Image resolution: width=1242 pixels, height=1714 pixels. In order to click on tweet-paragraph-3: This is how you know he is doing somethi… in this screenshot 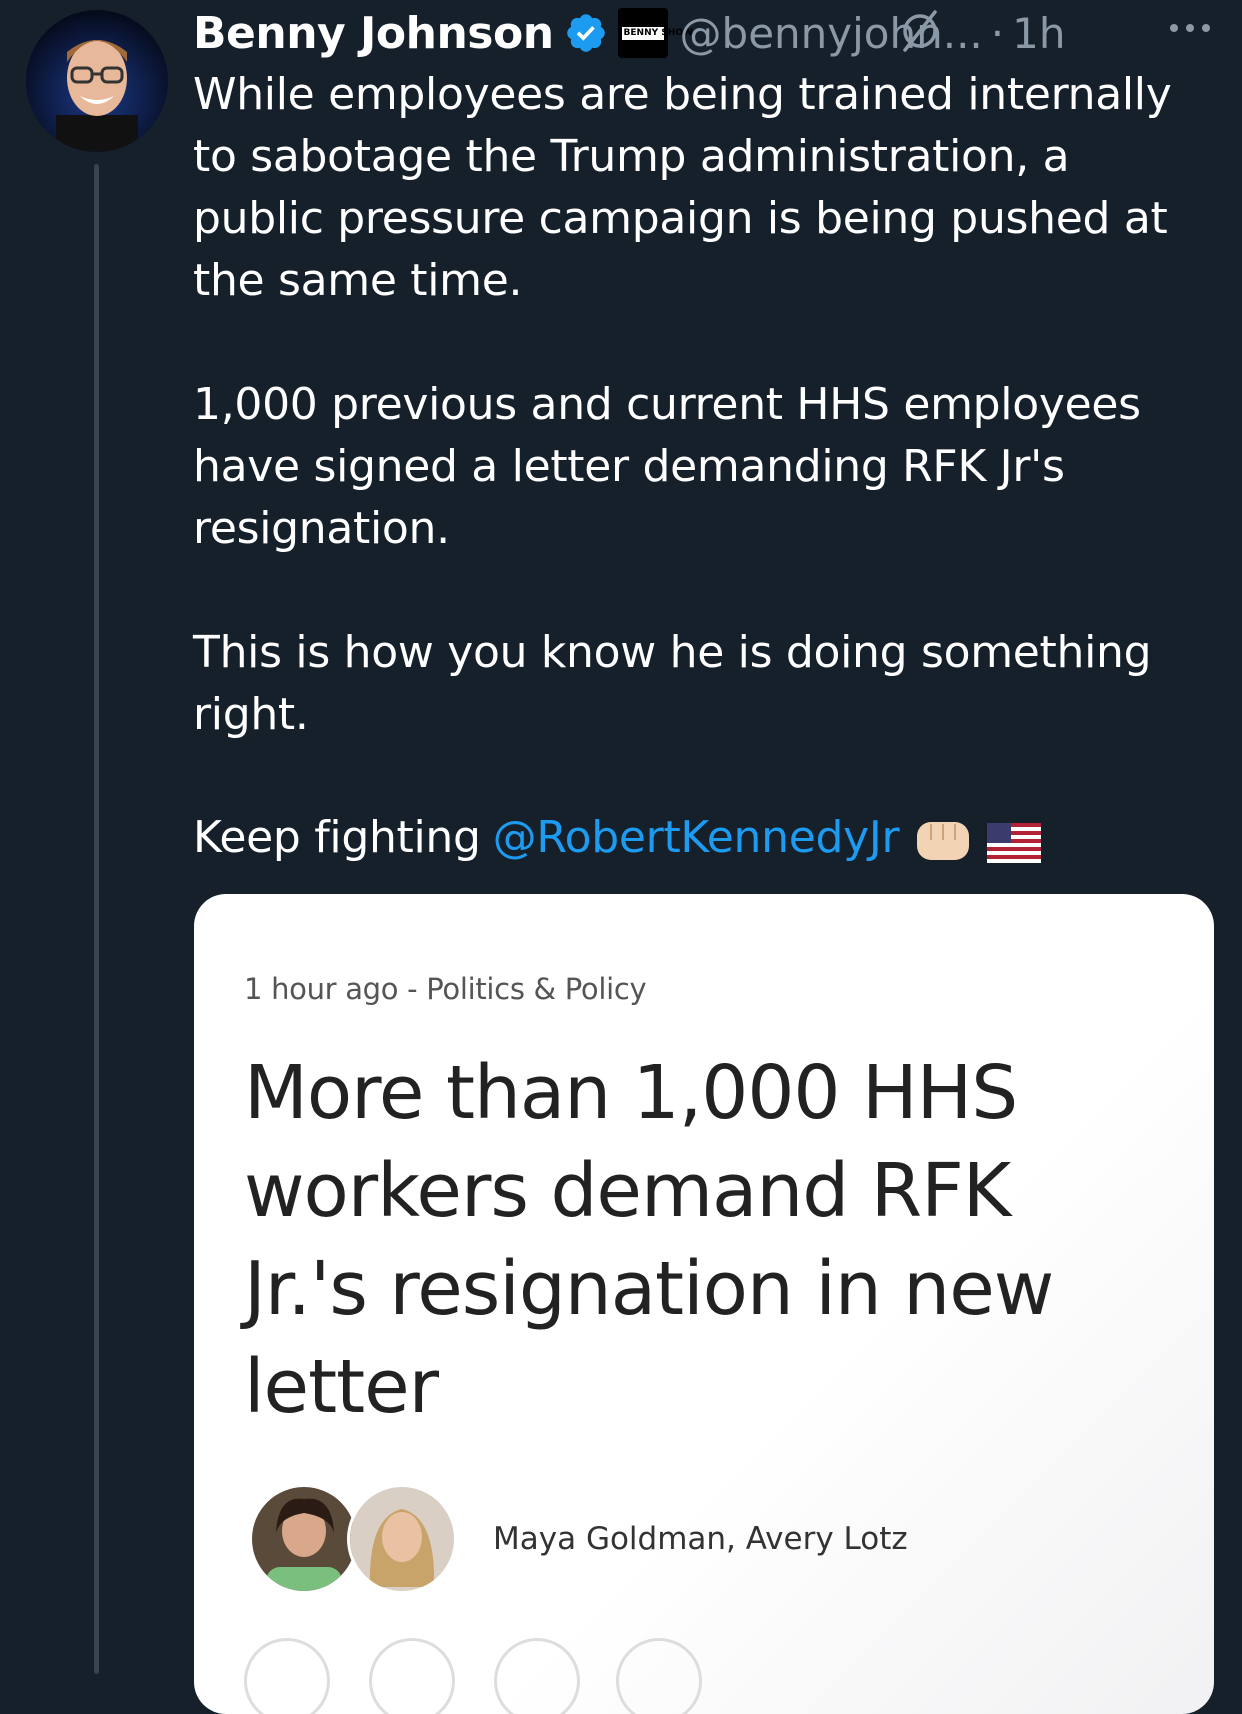, I will do `click(672, 683)`.